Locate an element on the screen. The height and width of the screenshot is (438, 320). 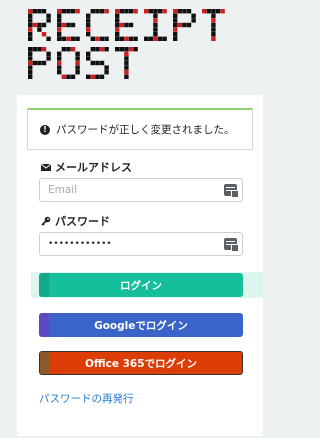
email-input is located at coordinates (132, 190).